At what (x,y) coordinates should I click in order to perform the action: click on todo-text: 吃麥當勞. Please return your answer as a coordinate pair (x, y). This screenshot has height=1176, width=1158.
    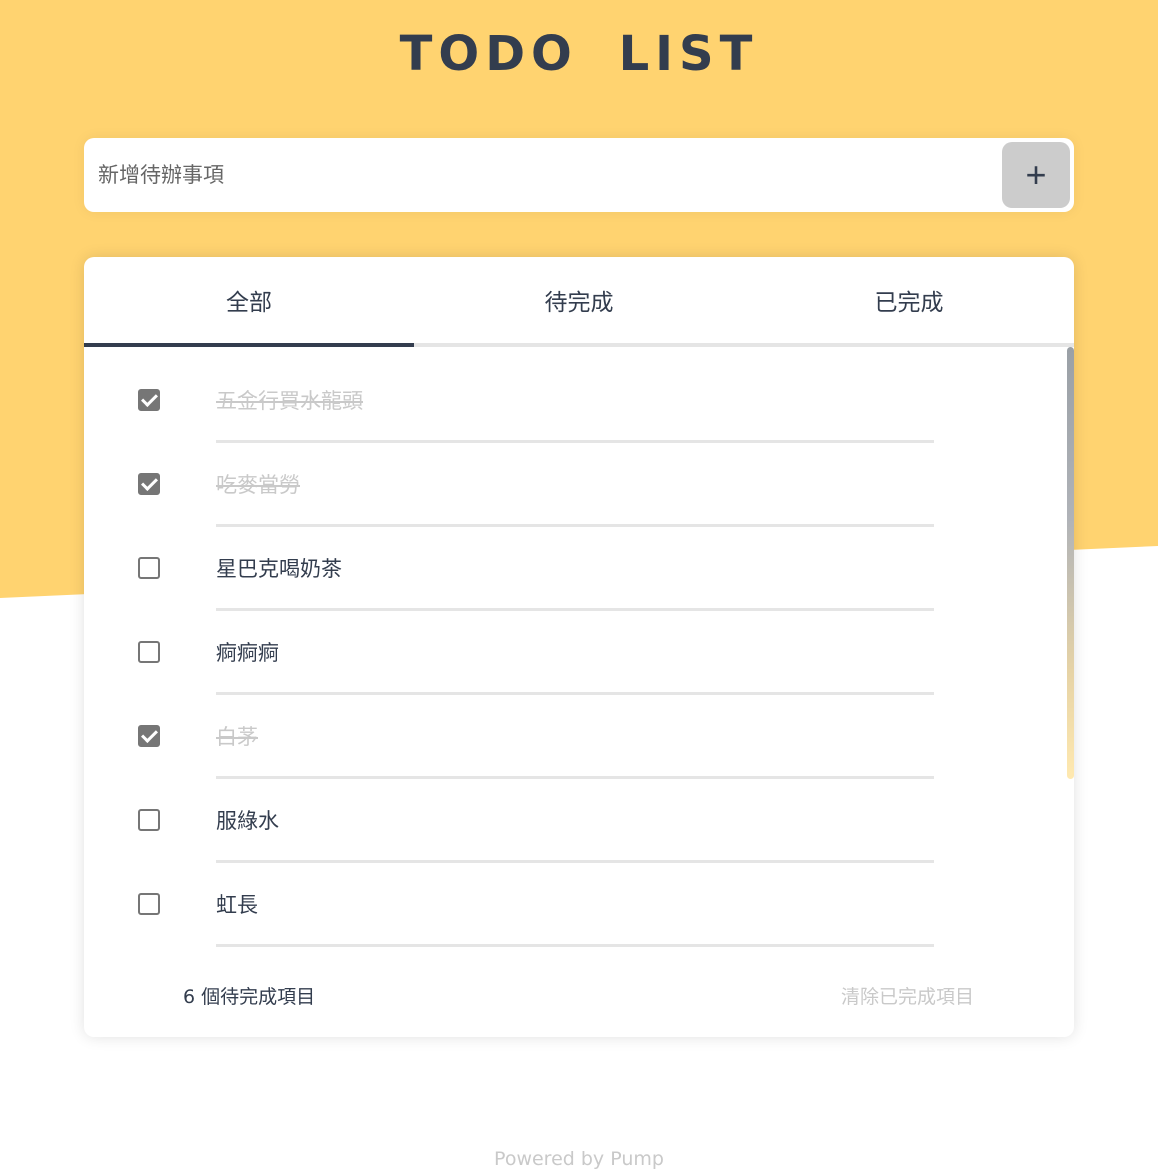
    Looking at the image, I should click on (258, 485).